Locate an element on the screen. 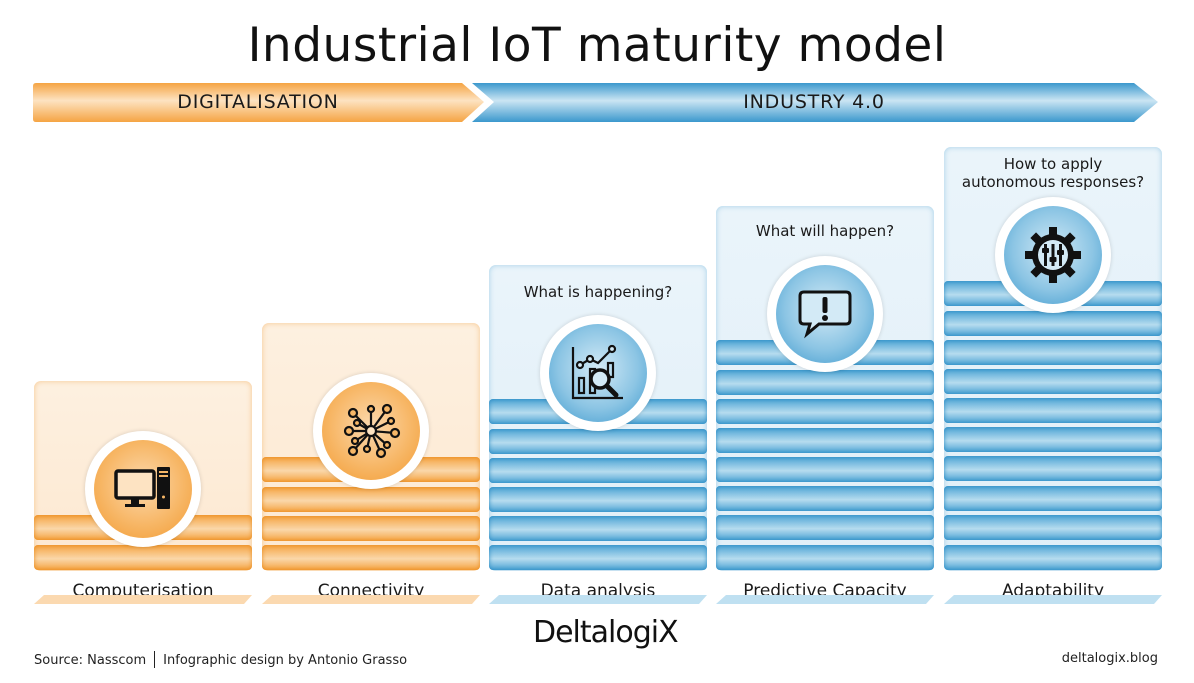 The height and width of the screenshot is (683, 1194). base-data-analysis is located at coordinates (598, 599).